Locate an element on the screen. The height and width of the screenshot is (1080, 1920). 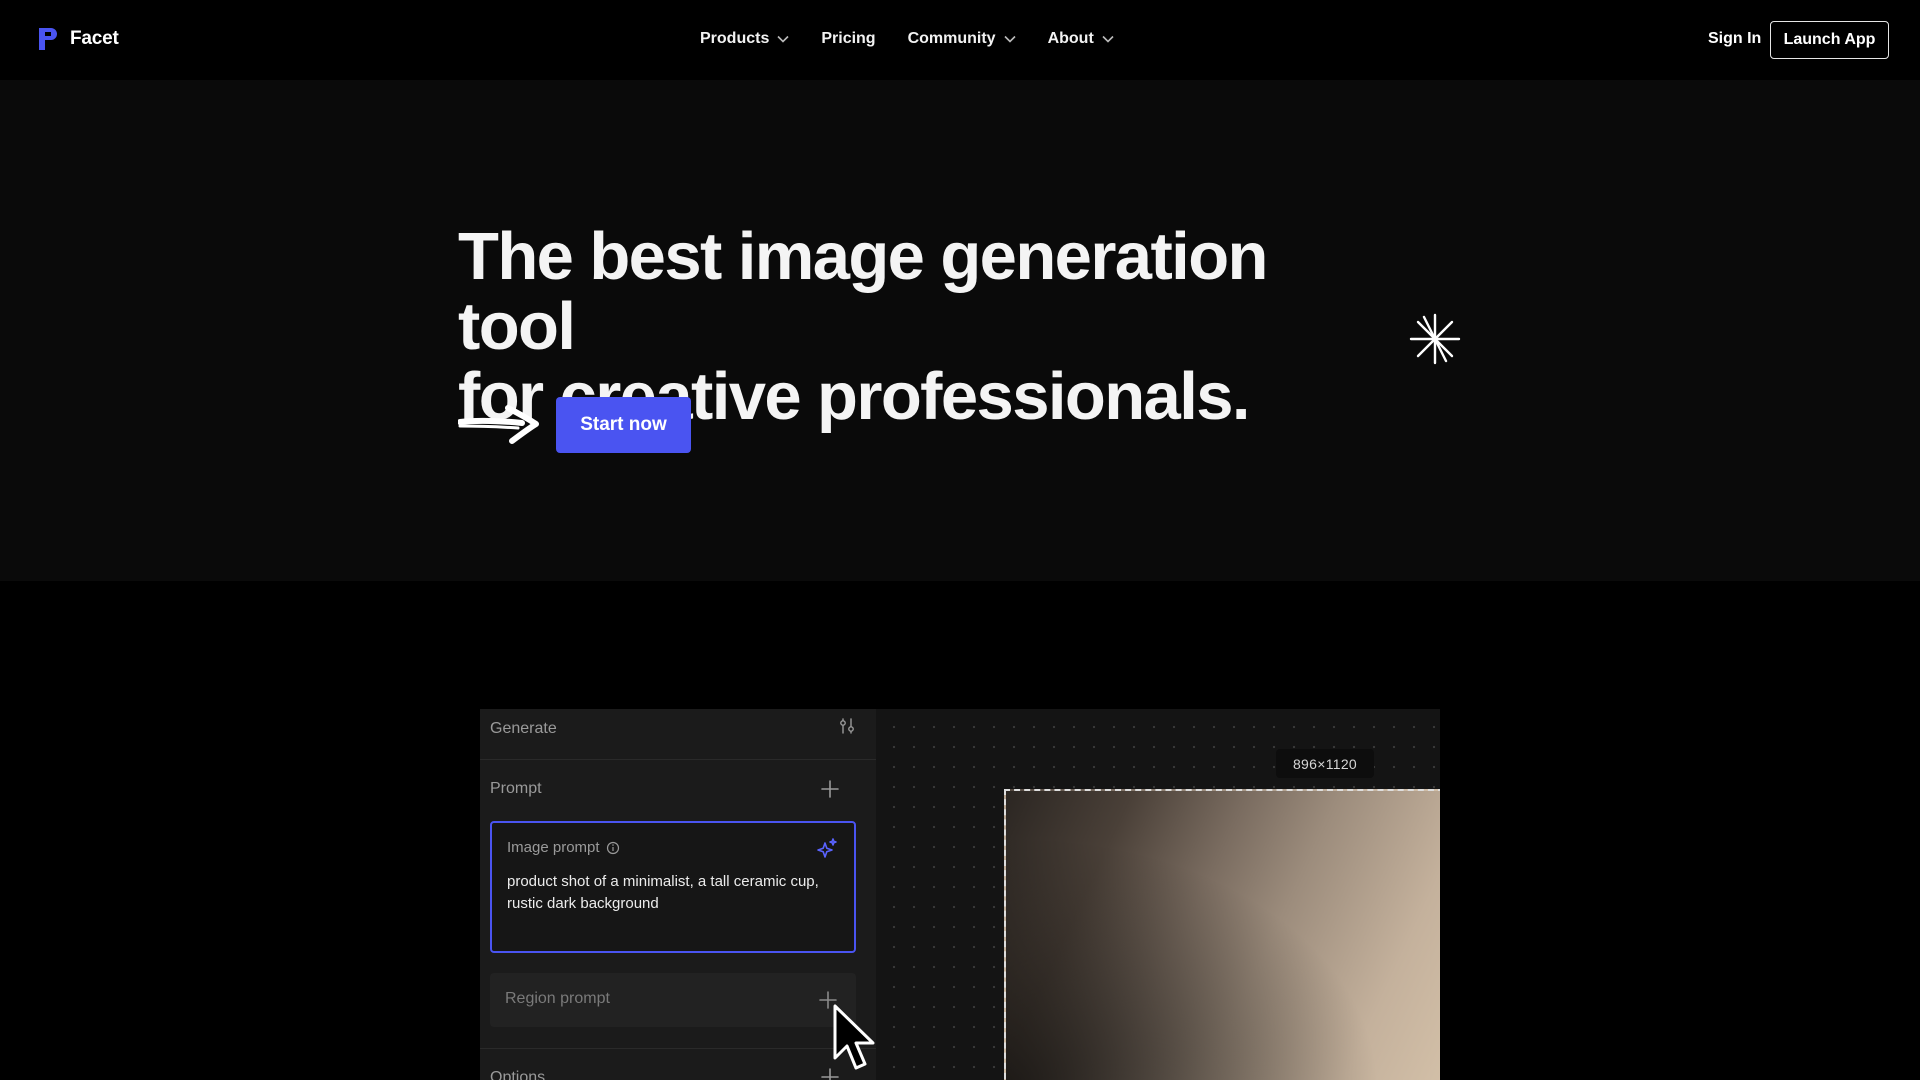
nav-community: Community is located at coordinates (962, 39).